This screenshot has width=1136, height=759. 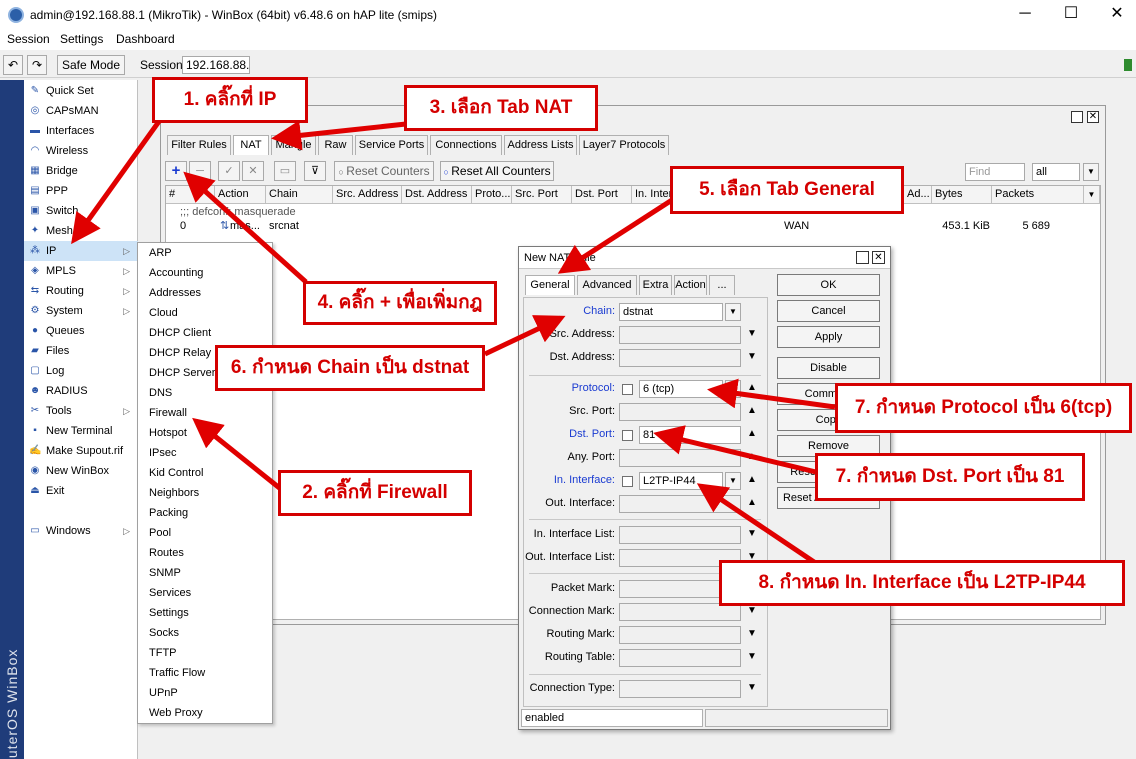 What do you see at coordinates (205, 693) in the screenshot?
I see `submenu-item-upnp: UPnP` at bounding box center [205, 693].